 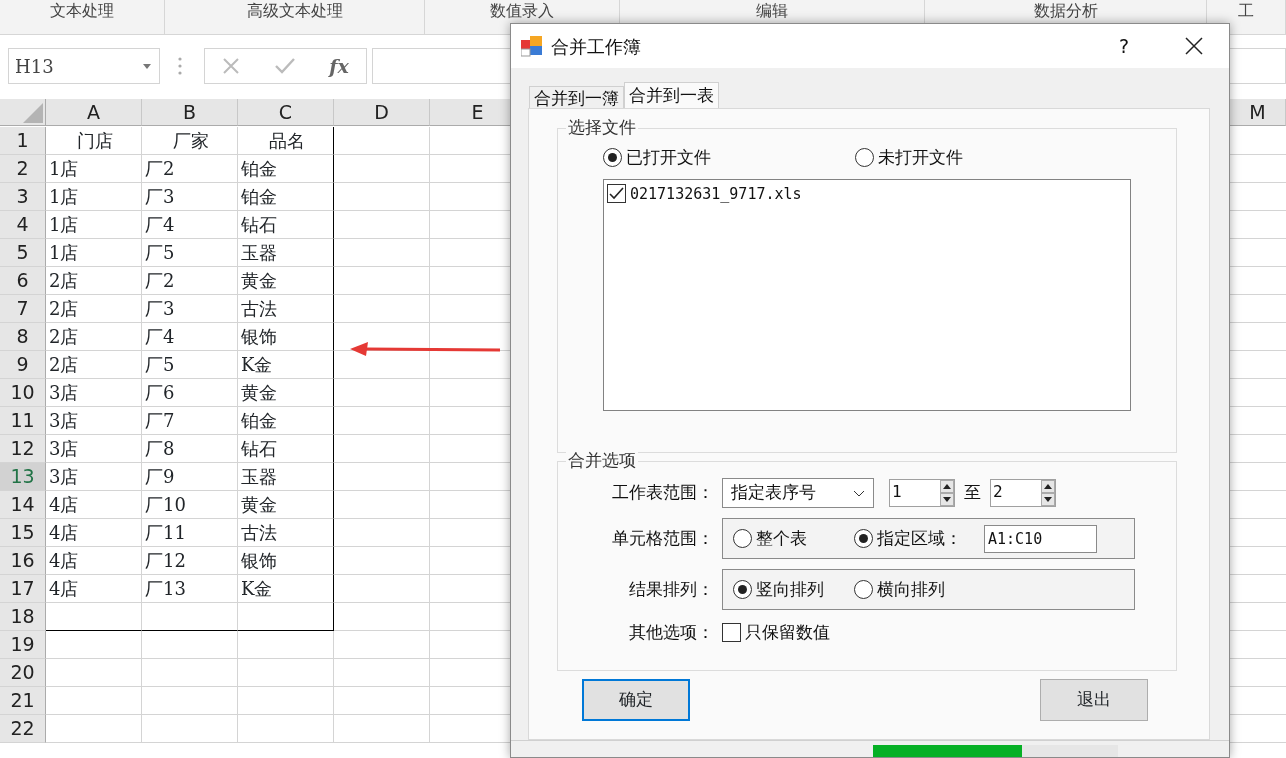 I want to click on dropdown: 指定表序号, so click(x=798, y=493).